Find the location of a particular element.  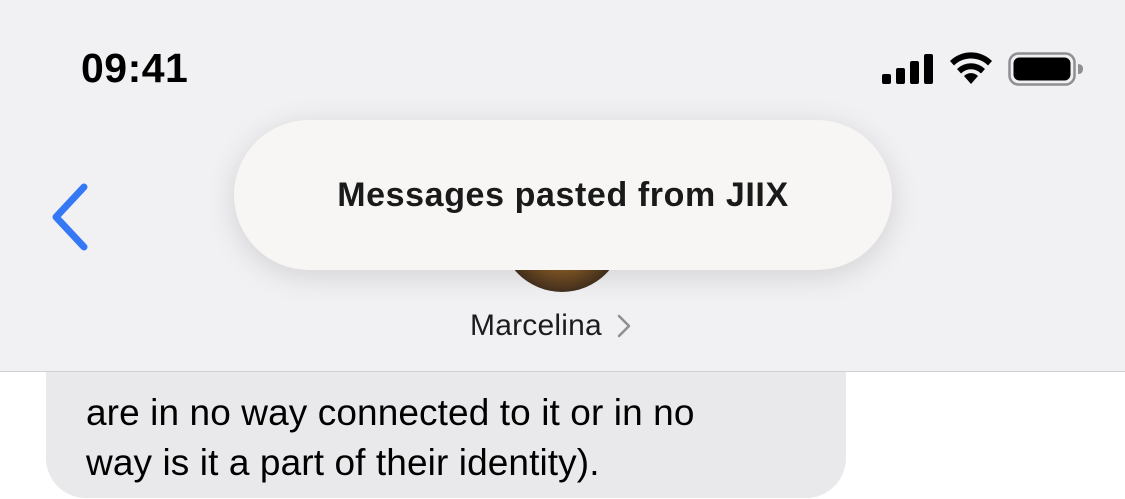

toast-text: Messages pasted from JIIX is located at coordinates (563, 194).